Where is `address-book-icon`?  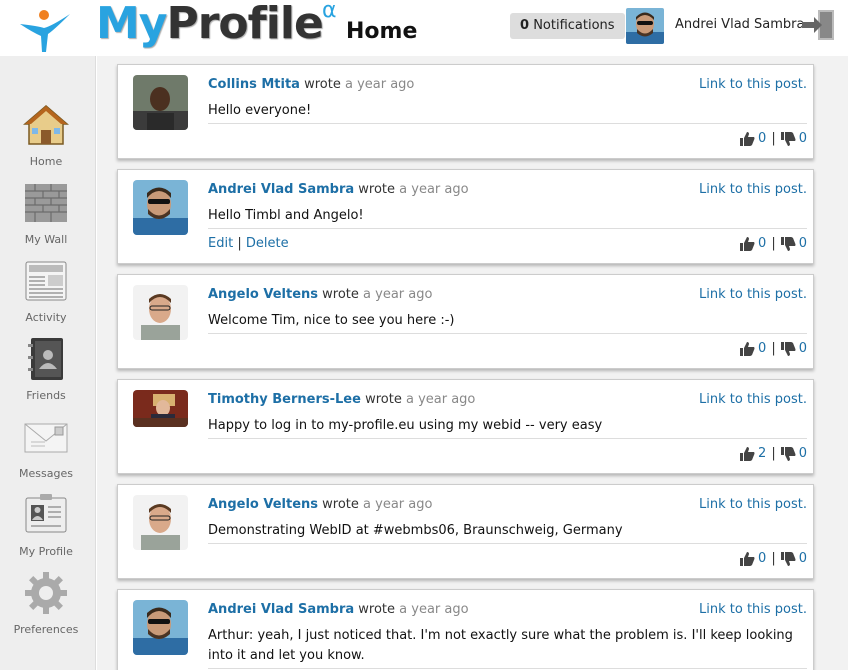
address-book-icon is located at coordinates (45, 359).